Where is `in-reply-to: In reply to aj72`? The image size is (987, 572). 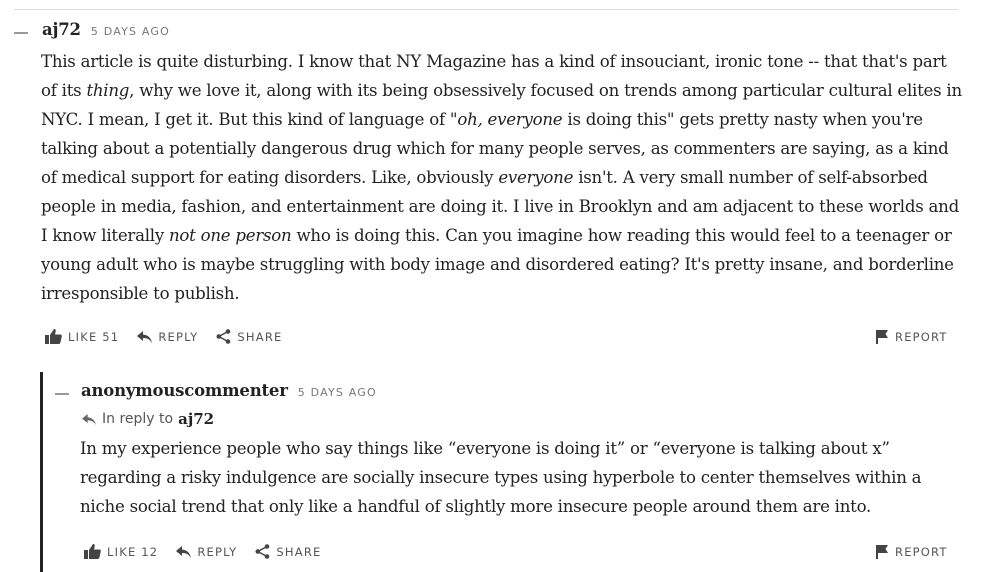
in-reply-to: In reply to aj72 is located at coordinates (518, 419).